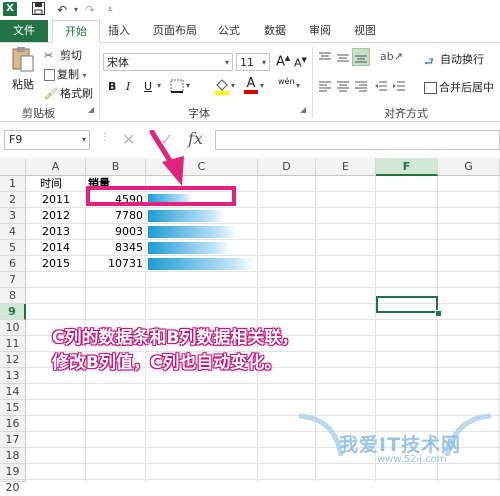 This screenshot has width=500, height=496. I want to click on customize-qat-icon: ⩡, so click(110, 10).